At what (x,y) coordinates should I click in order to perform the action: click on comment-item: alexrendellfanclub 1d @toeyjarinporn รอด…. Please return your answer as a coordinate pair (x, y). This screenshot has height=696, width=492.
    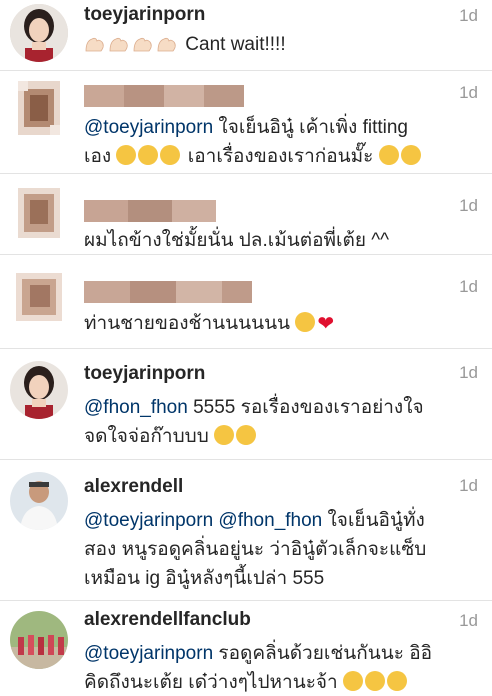
    Looking at the image, I should click on (246, 648).